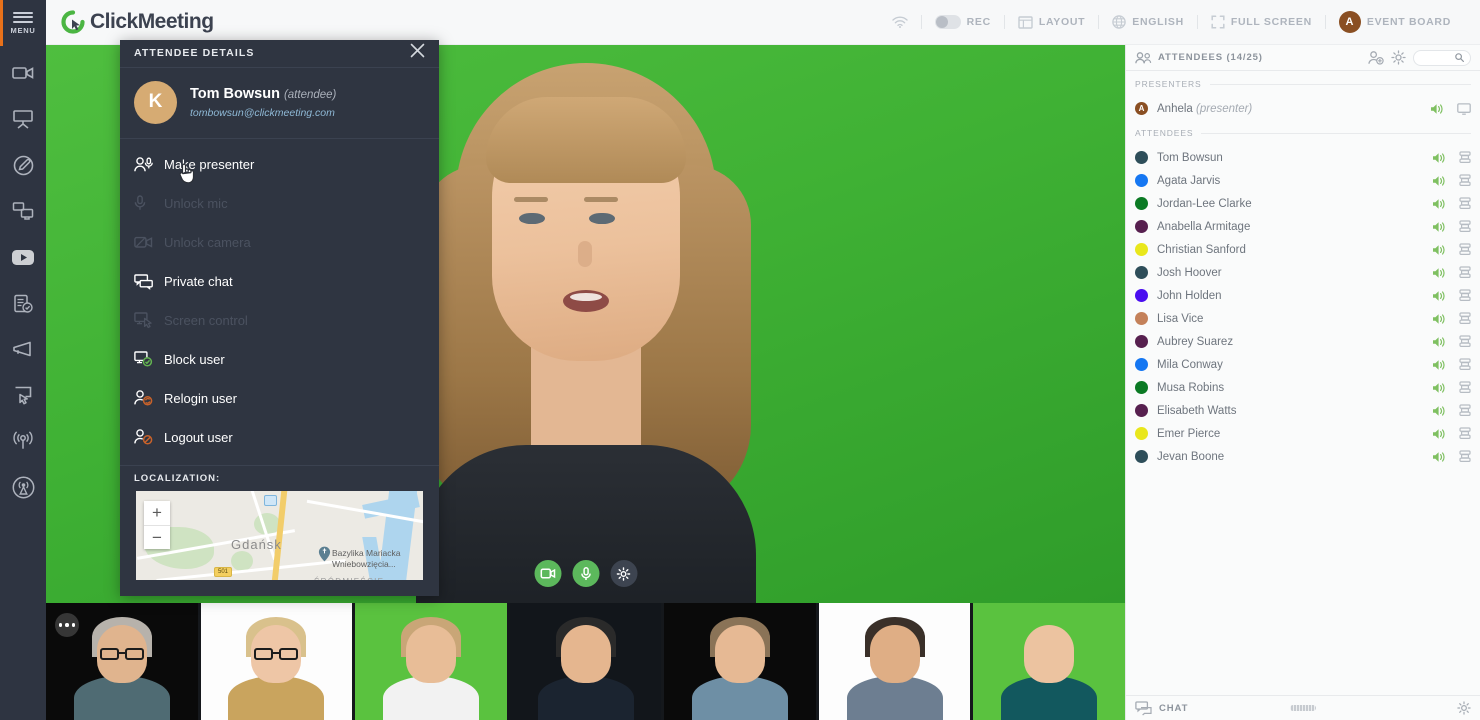  What do you see at coordinates (1303, 157) in the screenshot?
I see `attendee-row: Tom Bowsun` at bounding box center [1303, 157].